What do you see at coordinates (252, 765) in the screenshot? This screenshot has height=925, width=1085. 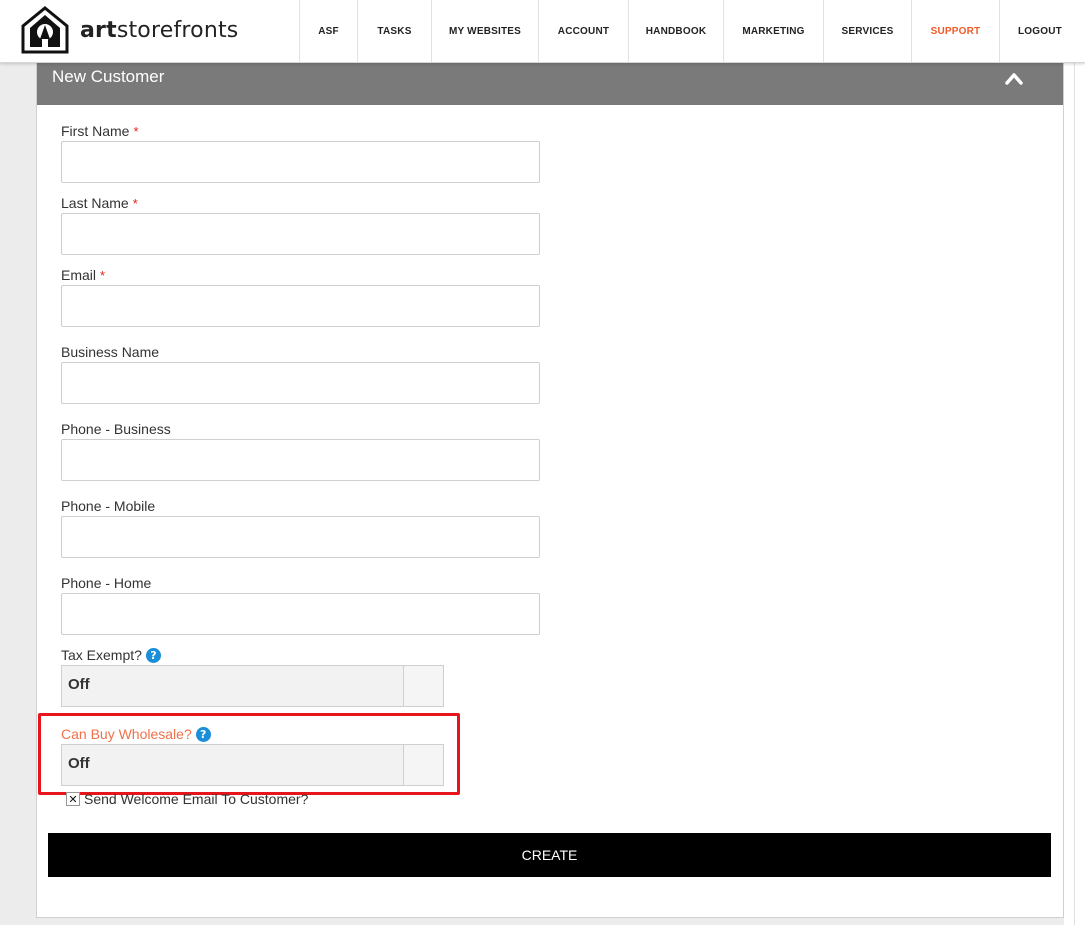 I see `can-buy-wholesale-toggle: Off` at bounding box center [252, 765].